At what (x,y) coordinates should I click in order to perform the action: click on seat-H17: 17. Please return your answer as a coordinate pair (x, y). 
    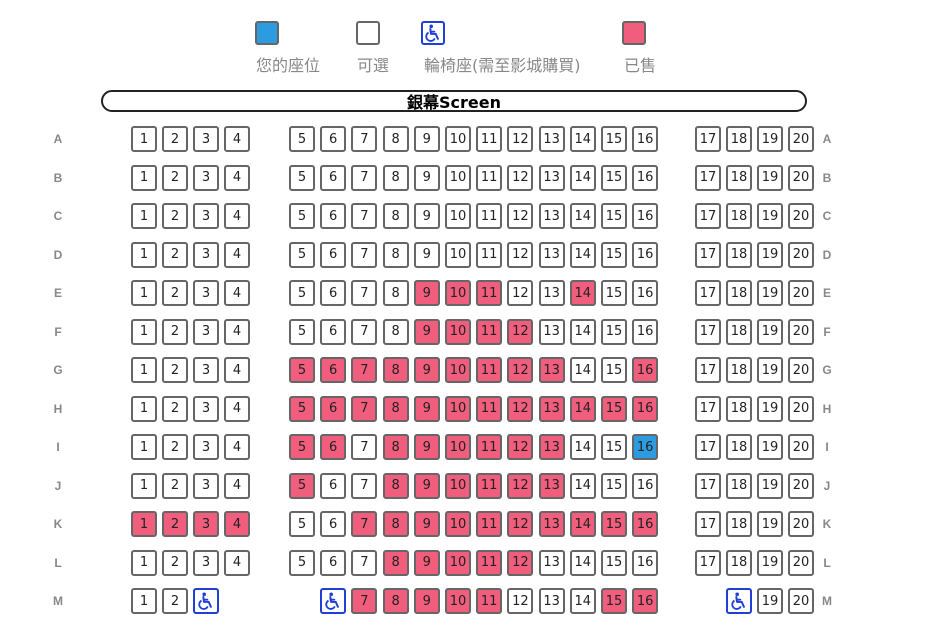
    Looking at the image, I should click on (708, 408).